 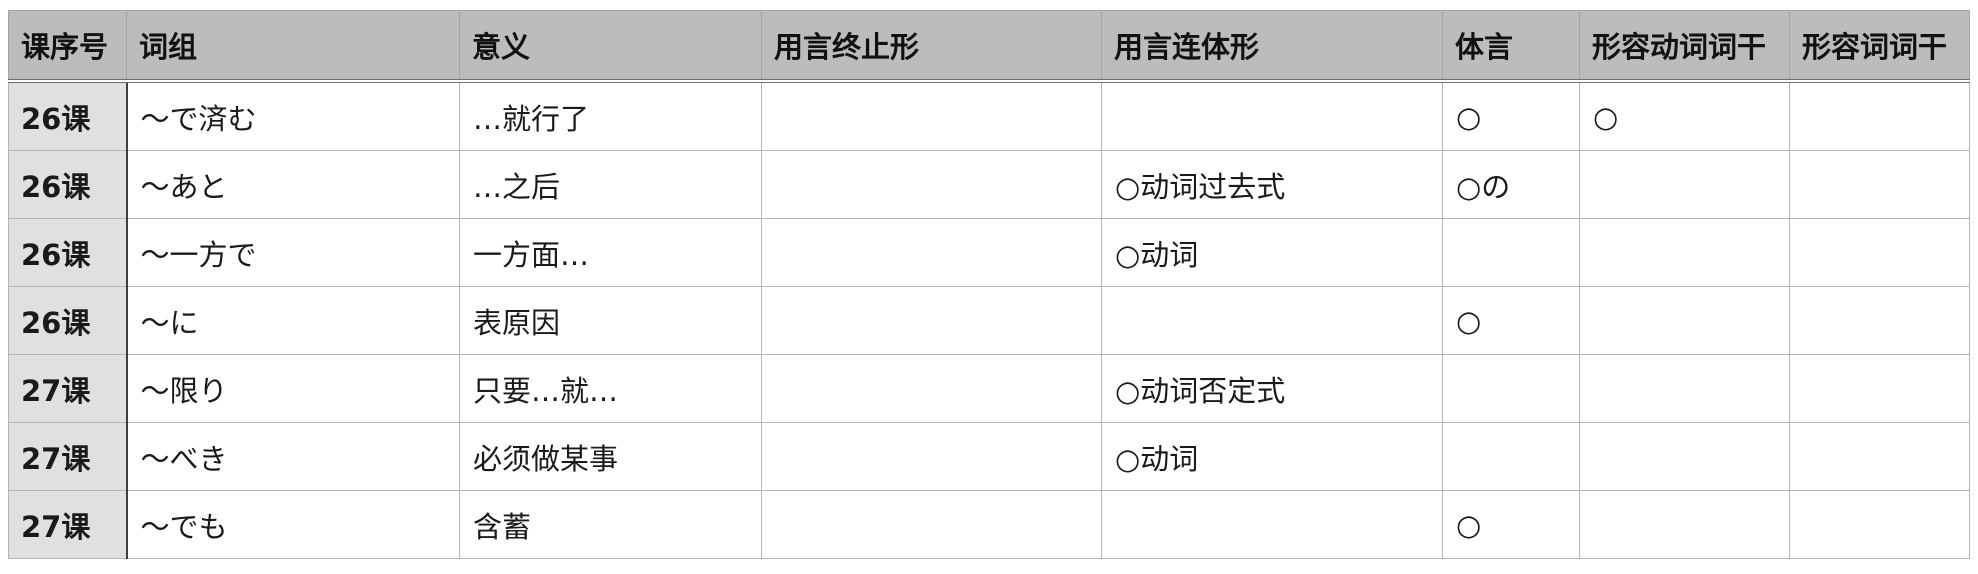 I want to click on phrase-cell: ～限り, so click(x=293, y=388).